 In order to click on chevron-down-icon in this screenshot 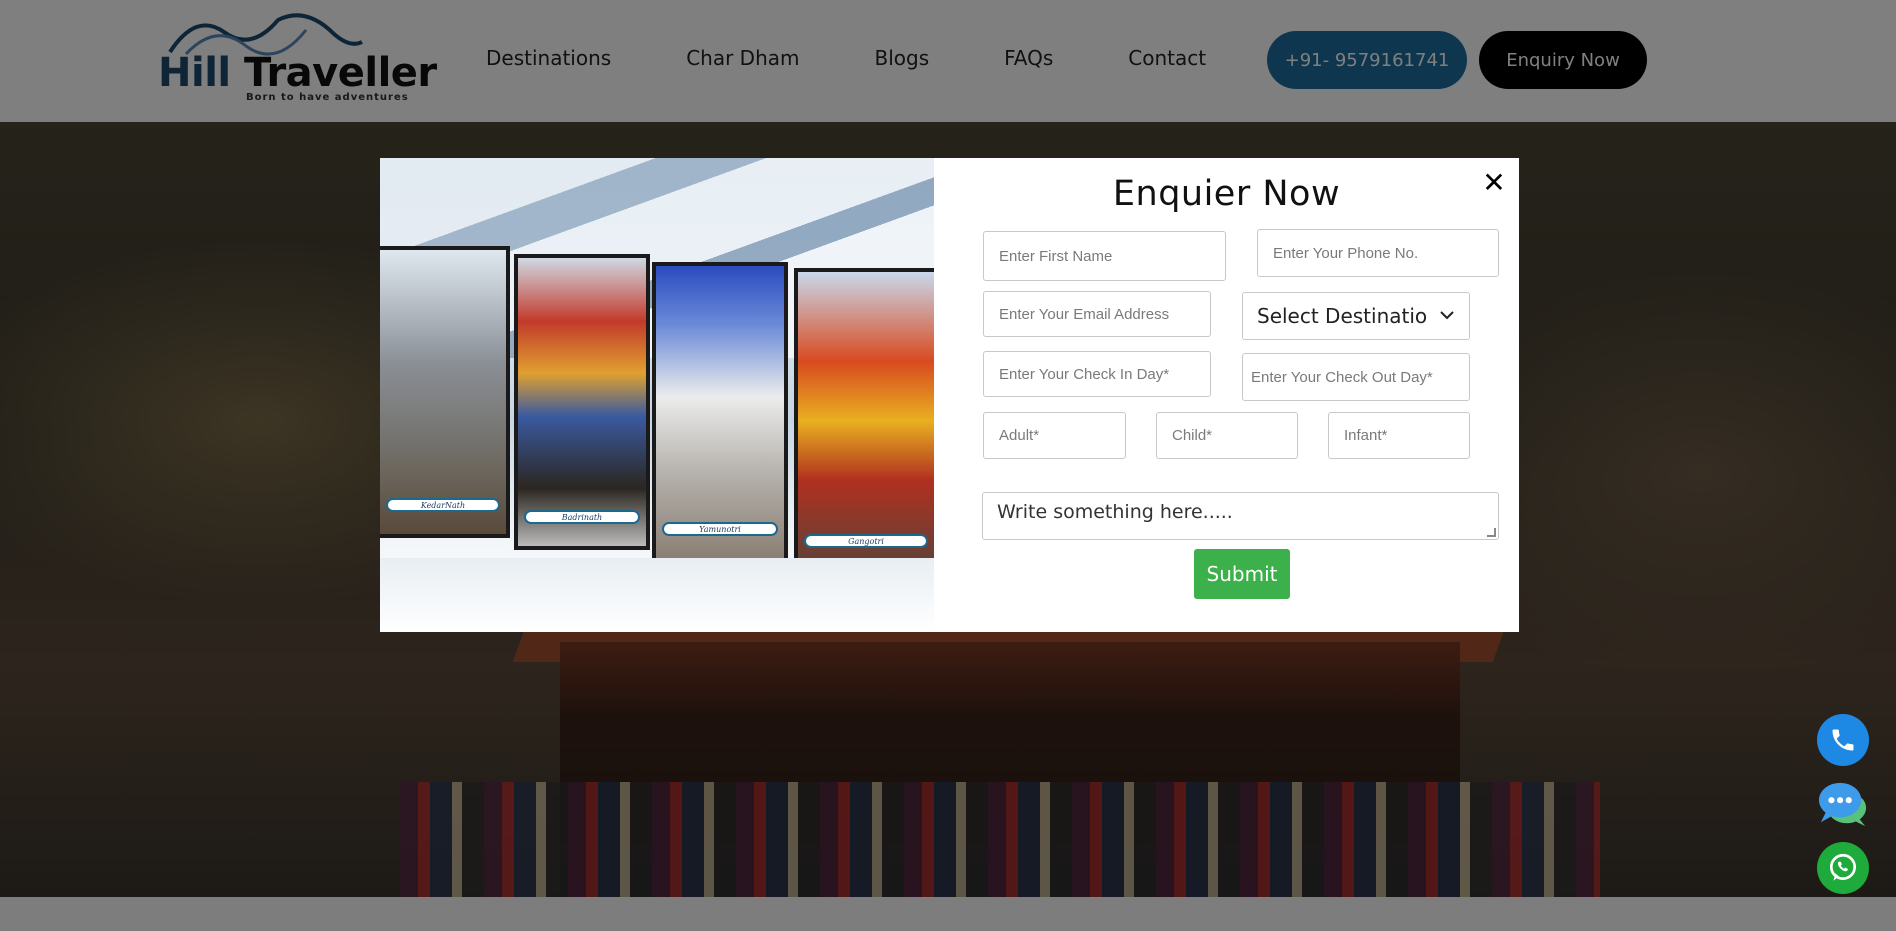, I will do `click(1447, 315)`.